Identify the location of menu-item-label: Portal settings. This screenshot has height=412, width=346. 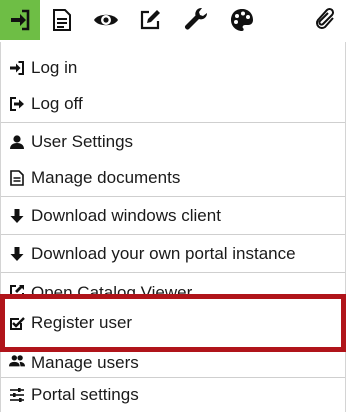
(85, 394).